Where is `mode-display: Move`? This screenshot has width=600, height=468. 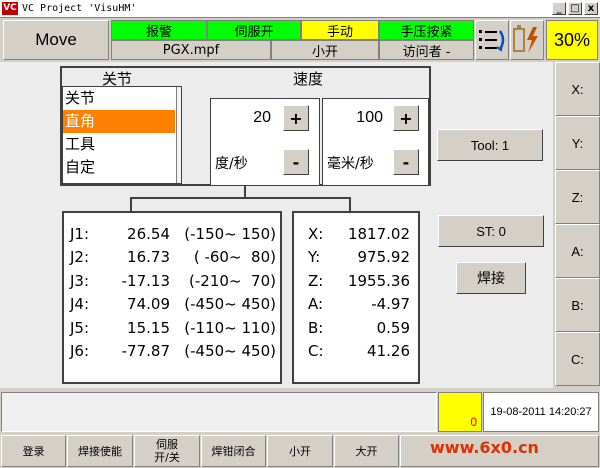
mode-display: Move is located at coordinates (56, 40).